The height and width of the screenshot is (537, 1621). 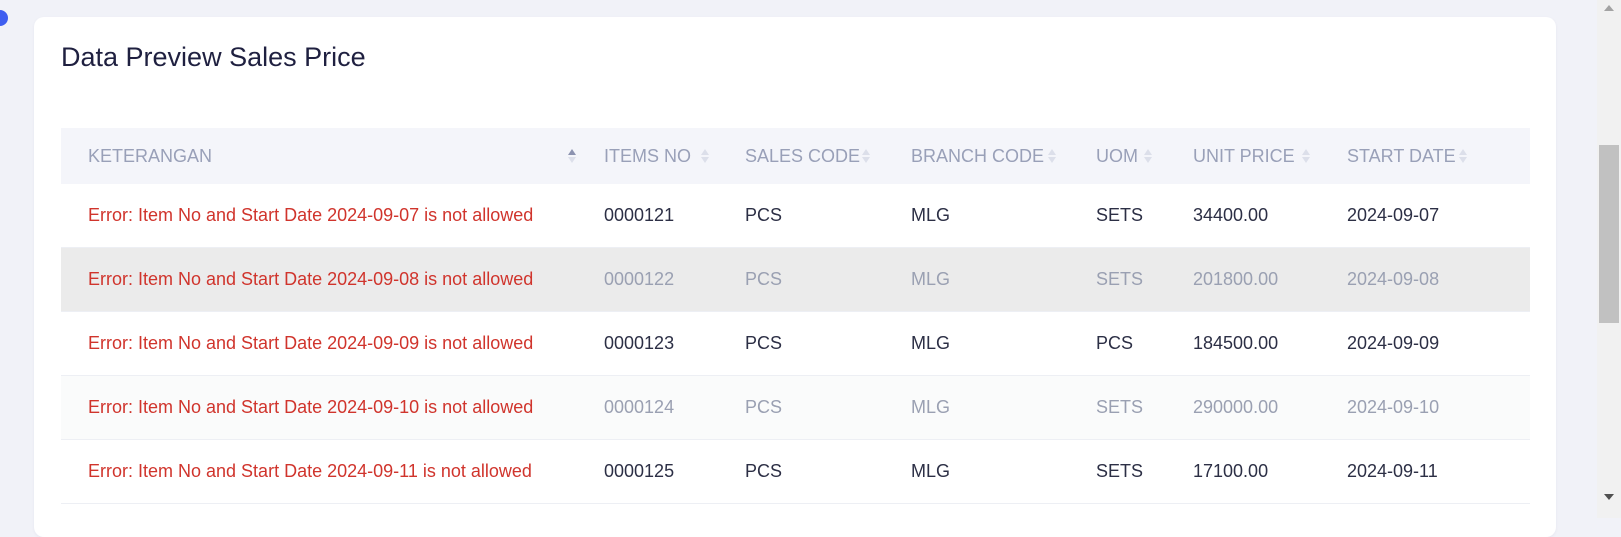 I want to click on column-header-items-no: ITEMS NO, so click(x=647, y=156).